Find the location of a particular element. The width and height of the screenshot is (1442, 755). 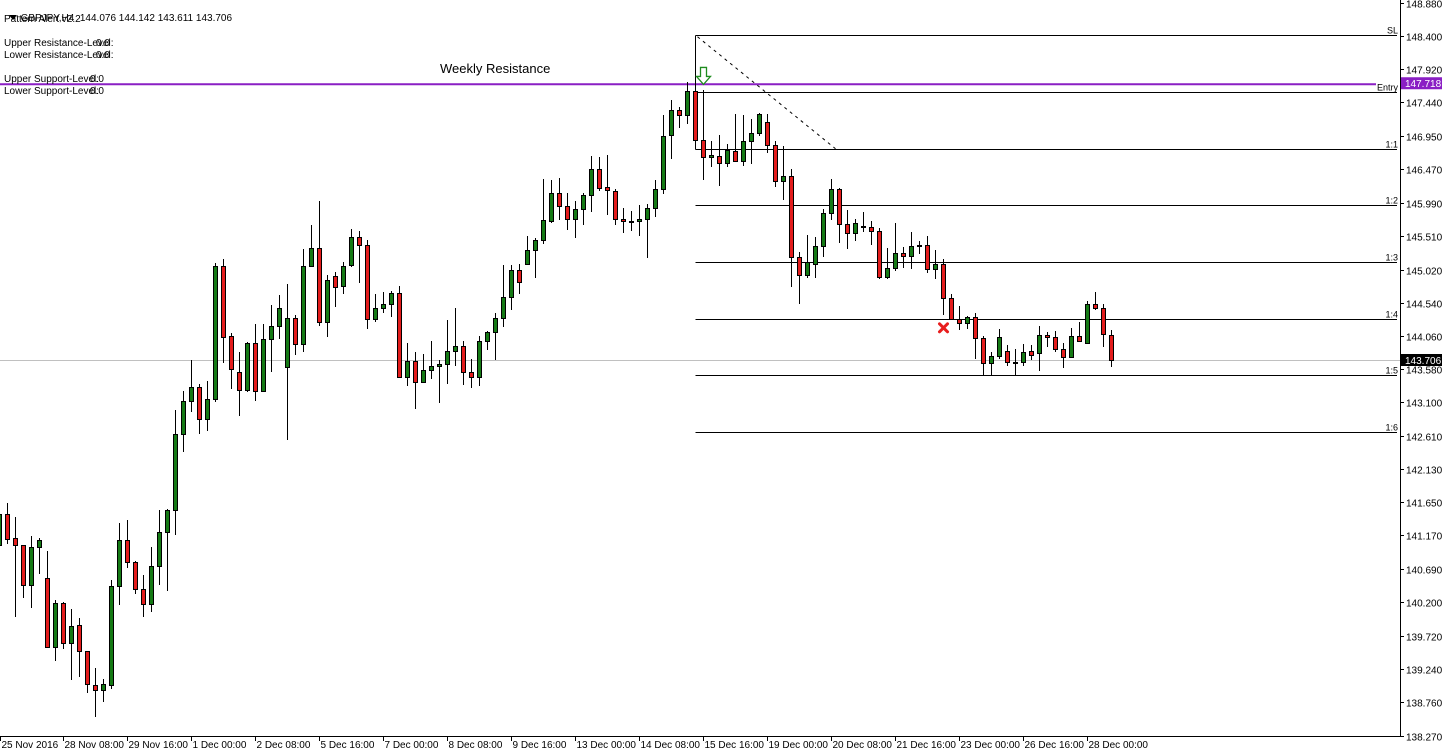

time-tick-label: 28 Dec 00:00 is located at coordinates (1119, 745).